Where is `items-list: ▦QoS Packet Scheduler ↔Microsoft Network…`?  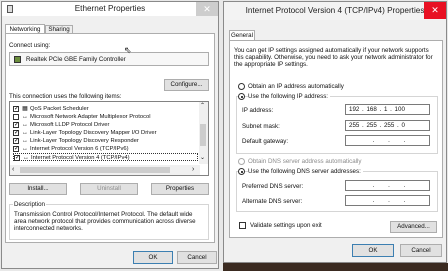
items-list: ▦QoS Packet Scheduler ↔Microsoft Network… is located at coordinates (109, 138).